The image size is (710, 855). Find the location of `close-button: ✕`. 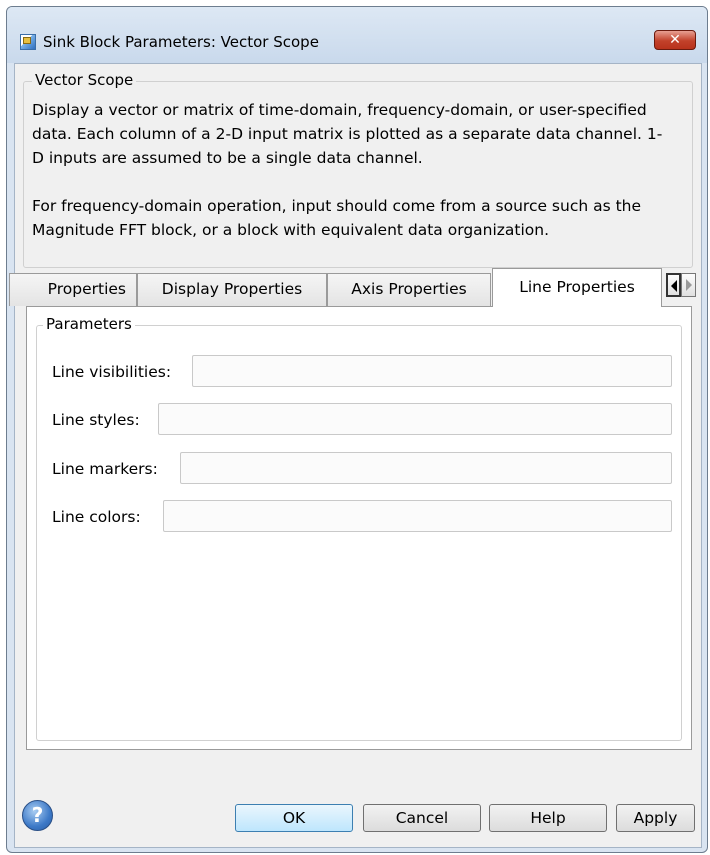

close-button: ✕ is located at coordinates (675, 40).